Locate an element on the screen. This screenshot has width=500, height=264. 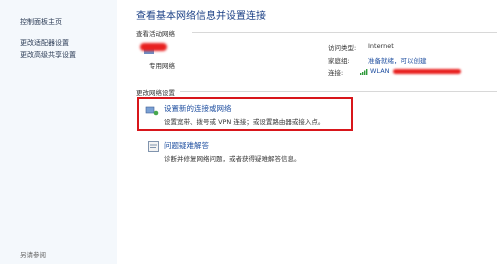
setup-new-connection-description: 设置宽带、拨号或 VPN 连接；或设置路由器或接入点。 is located at coordinates (244, 122).